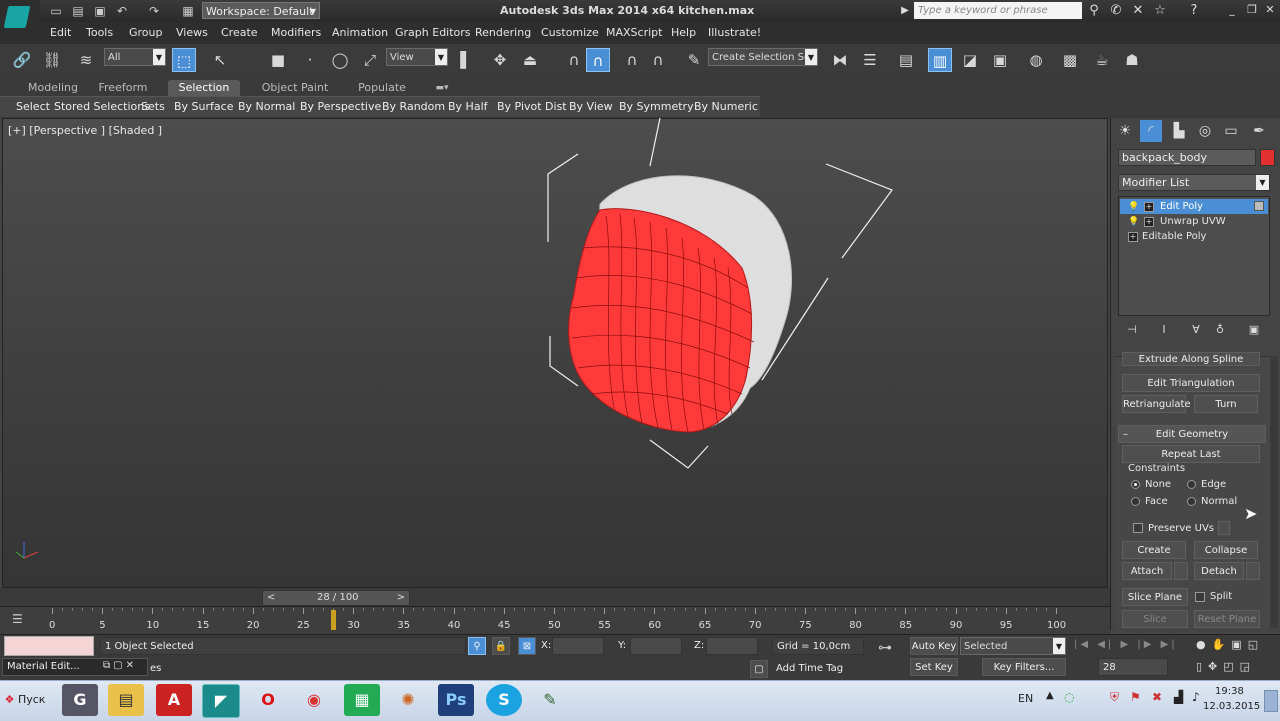 The image size is (1280, 721). I want to click on ribbon-item-by-view: By View, so click(591, 106).